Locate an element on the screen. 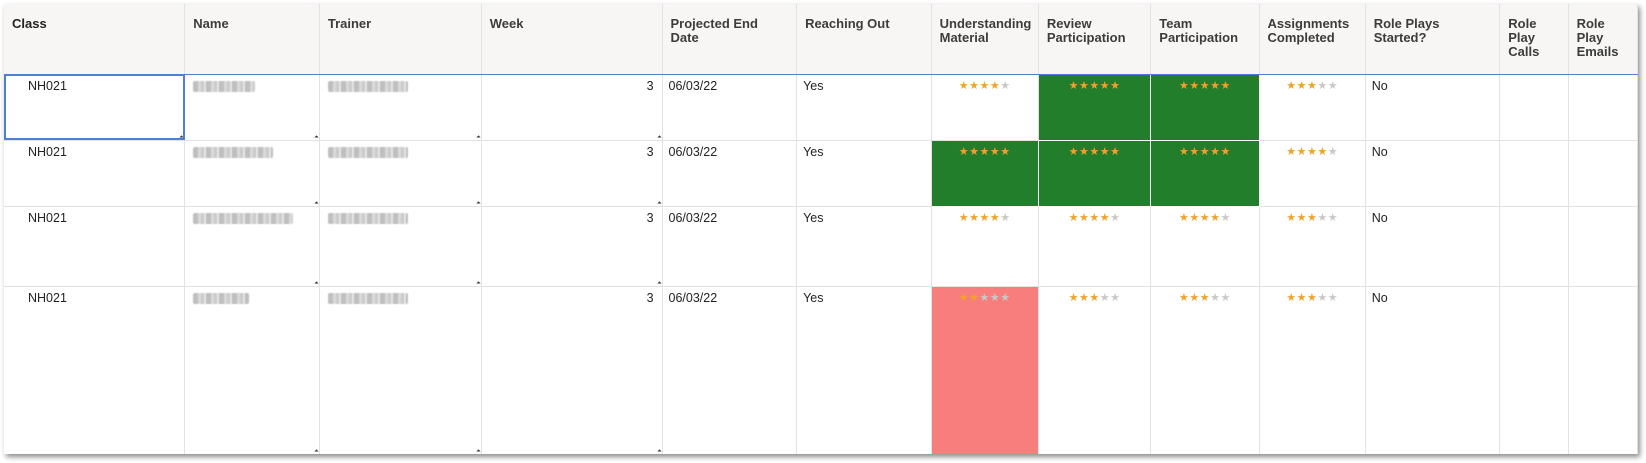 This screenshot has height=463, width=1646. fill-handle is located at coordinates (181, 137).